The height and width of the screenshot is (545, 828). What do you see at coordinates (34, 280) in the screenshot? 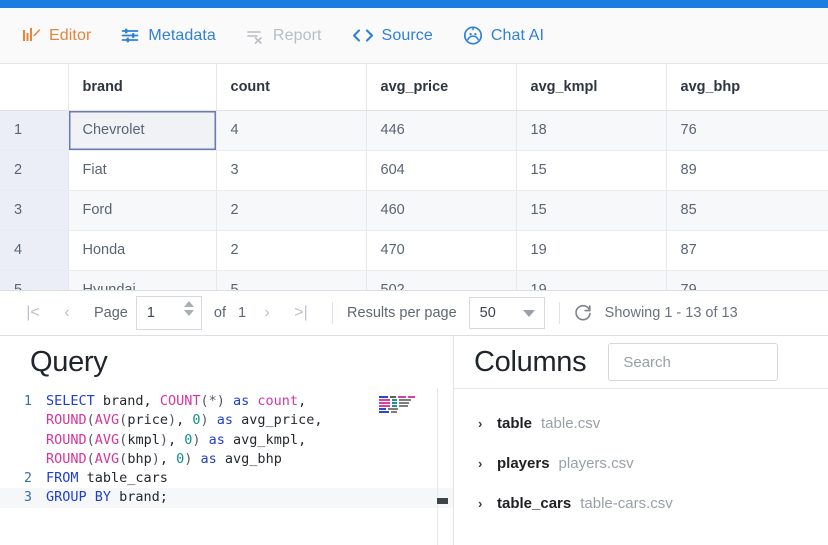
I see `row-number: 5` at bounding box center [34, 280].